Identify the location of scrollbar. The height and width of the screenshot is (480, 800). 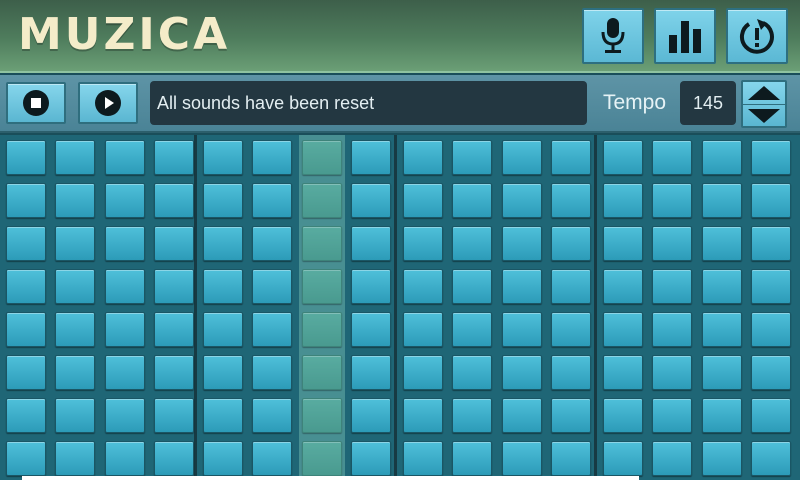
(330, 478).